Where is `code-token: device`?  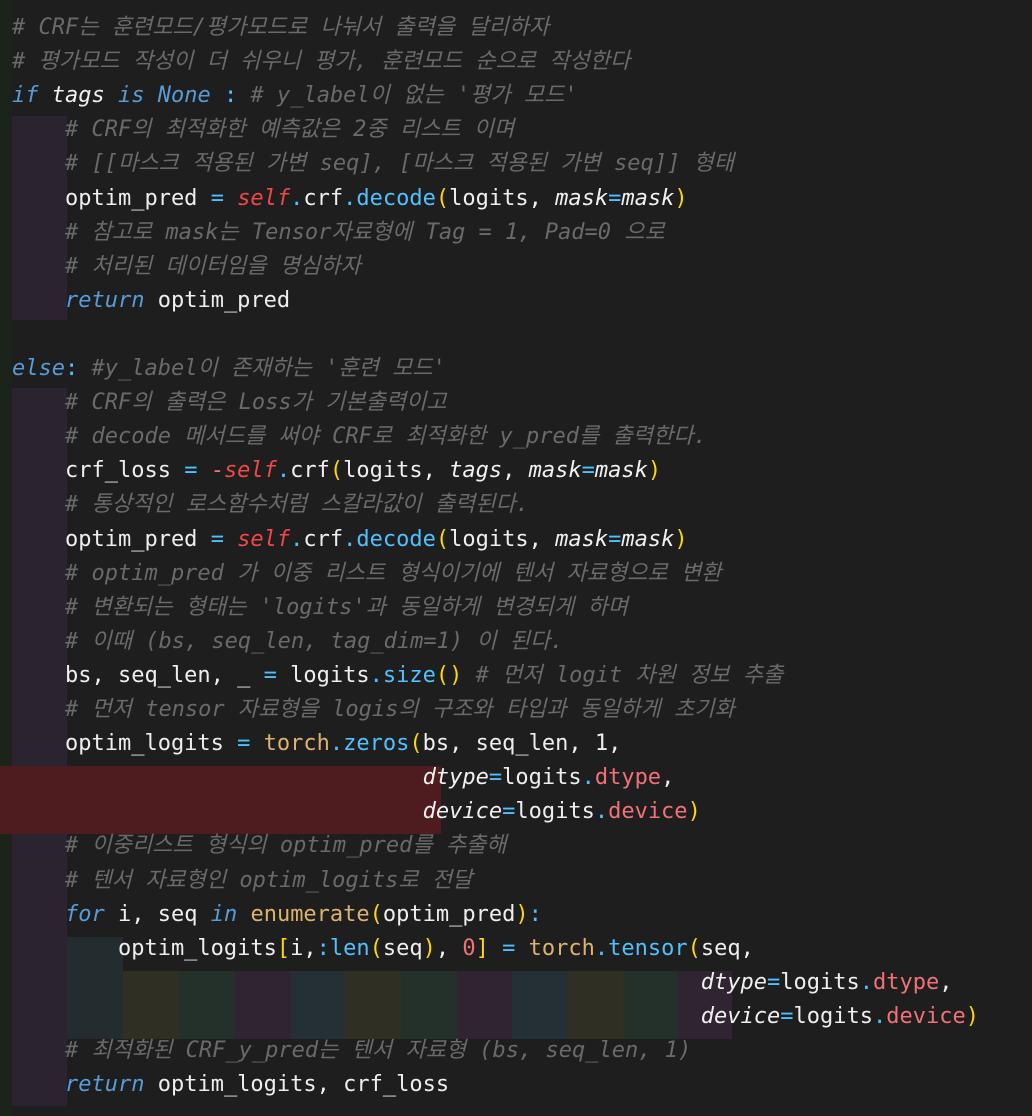
code-token: device is located at coordinates (648, 812).